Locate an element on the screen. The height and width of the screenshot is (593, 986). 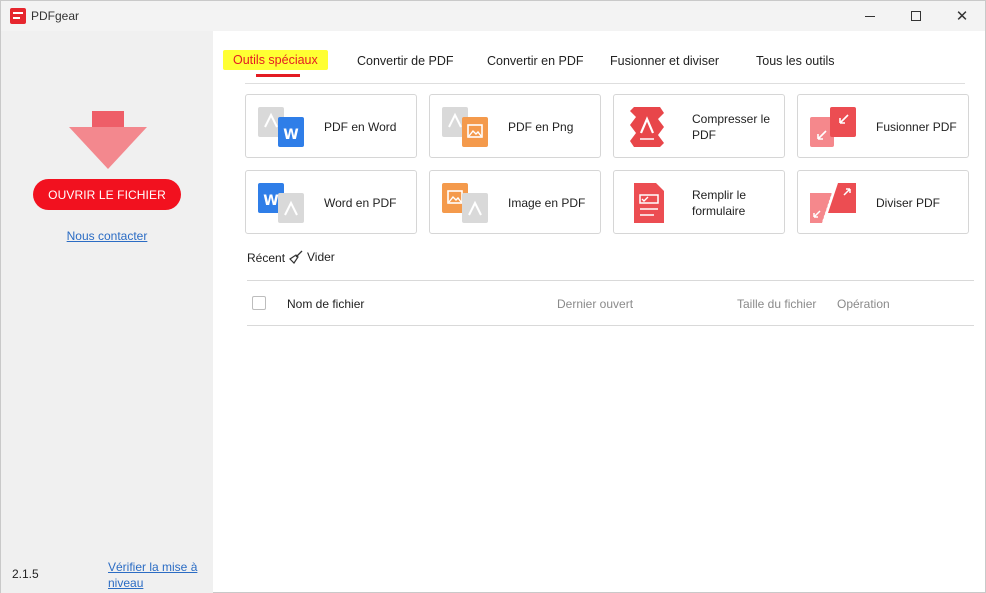
tab-all-tools: Tous les outils is located at coordinates (795, 61).